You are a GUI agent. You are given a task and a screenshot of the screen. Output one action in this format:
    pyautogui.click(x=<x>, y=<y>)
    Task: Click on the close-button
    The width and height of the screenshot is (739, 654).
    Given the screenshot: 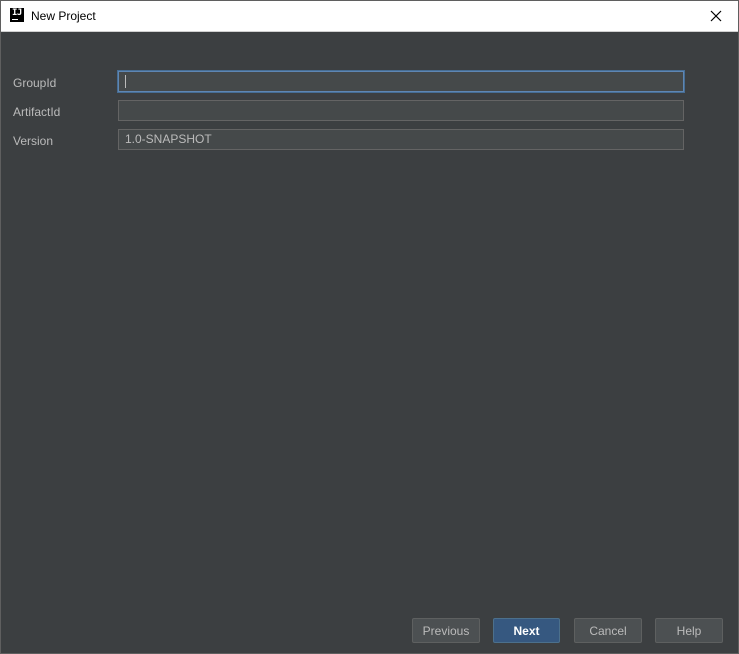 What is the action you would take?
    pyautogui.click(x=716, y=16)
    